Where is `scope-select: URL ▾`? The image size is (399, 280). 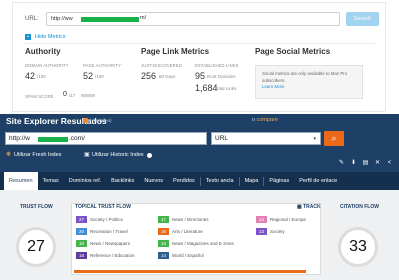
scope-select: URL ▾ is located at coordinates (266, 138).